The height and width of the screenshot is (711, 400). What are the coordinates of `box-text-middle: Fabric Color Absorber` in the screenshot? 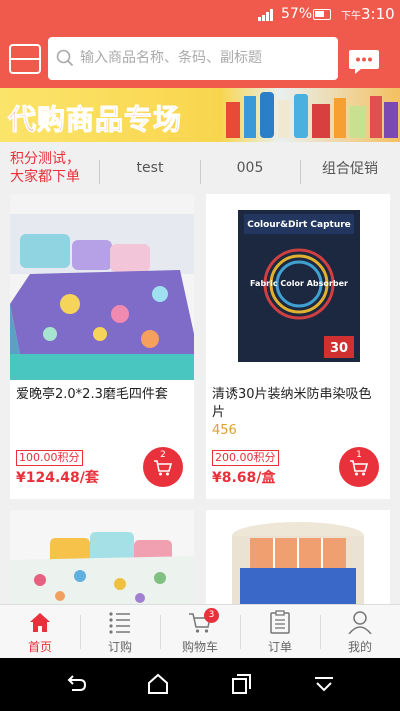 It's located at (299, 283).